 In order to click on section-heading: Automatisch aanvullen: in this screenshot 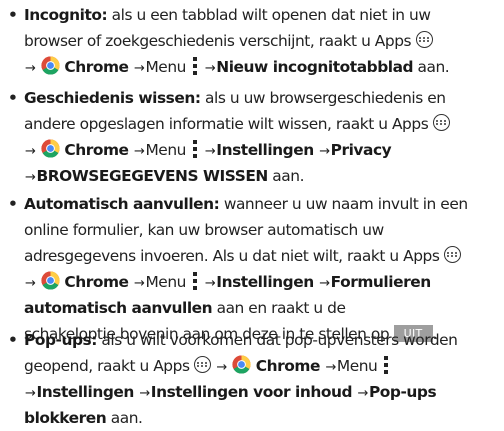, I will do `click(122, 204)`.